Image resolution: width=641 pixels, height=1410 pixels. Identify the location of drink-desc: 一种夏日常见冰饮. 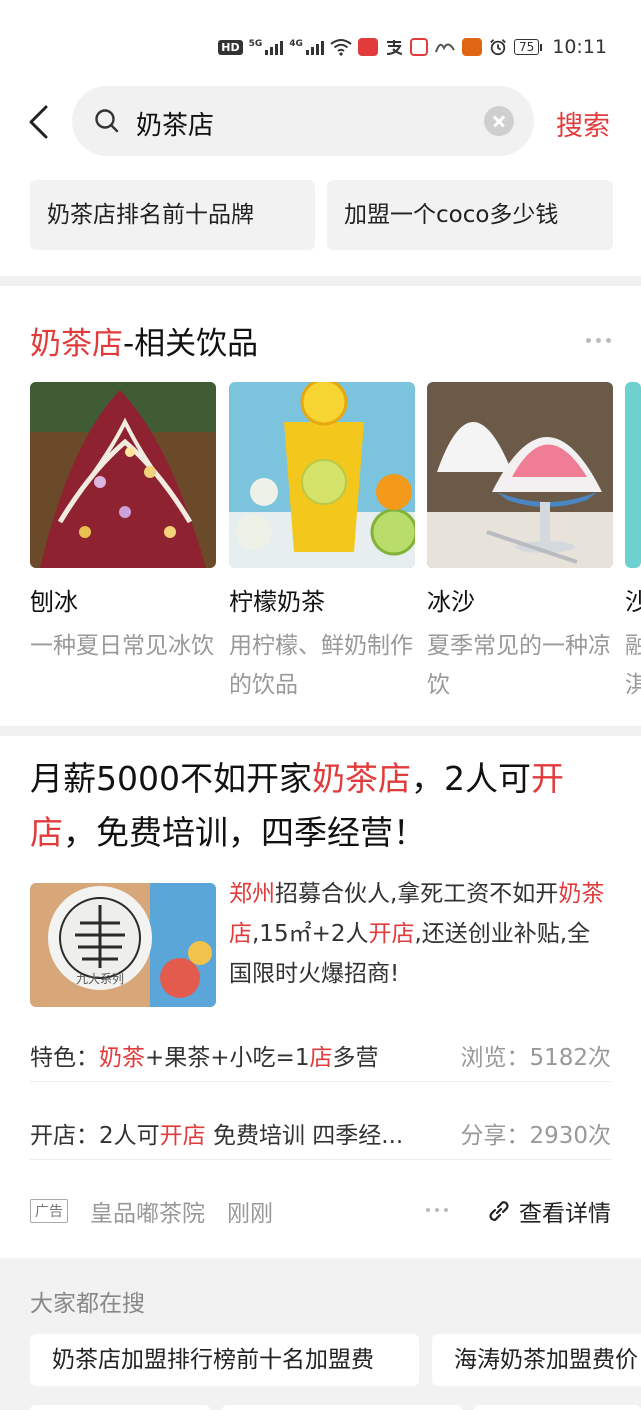
(122, 646).